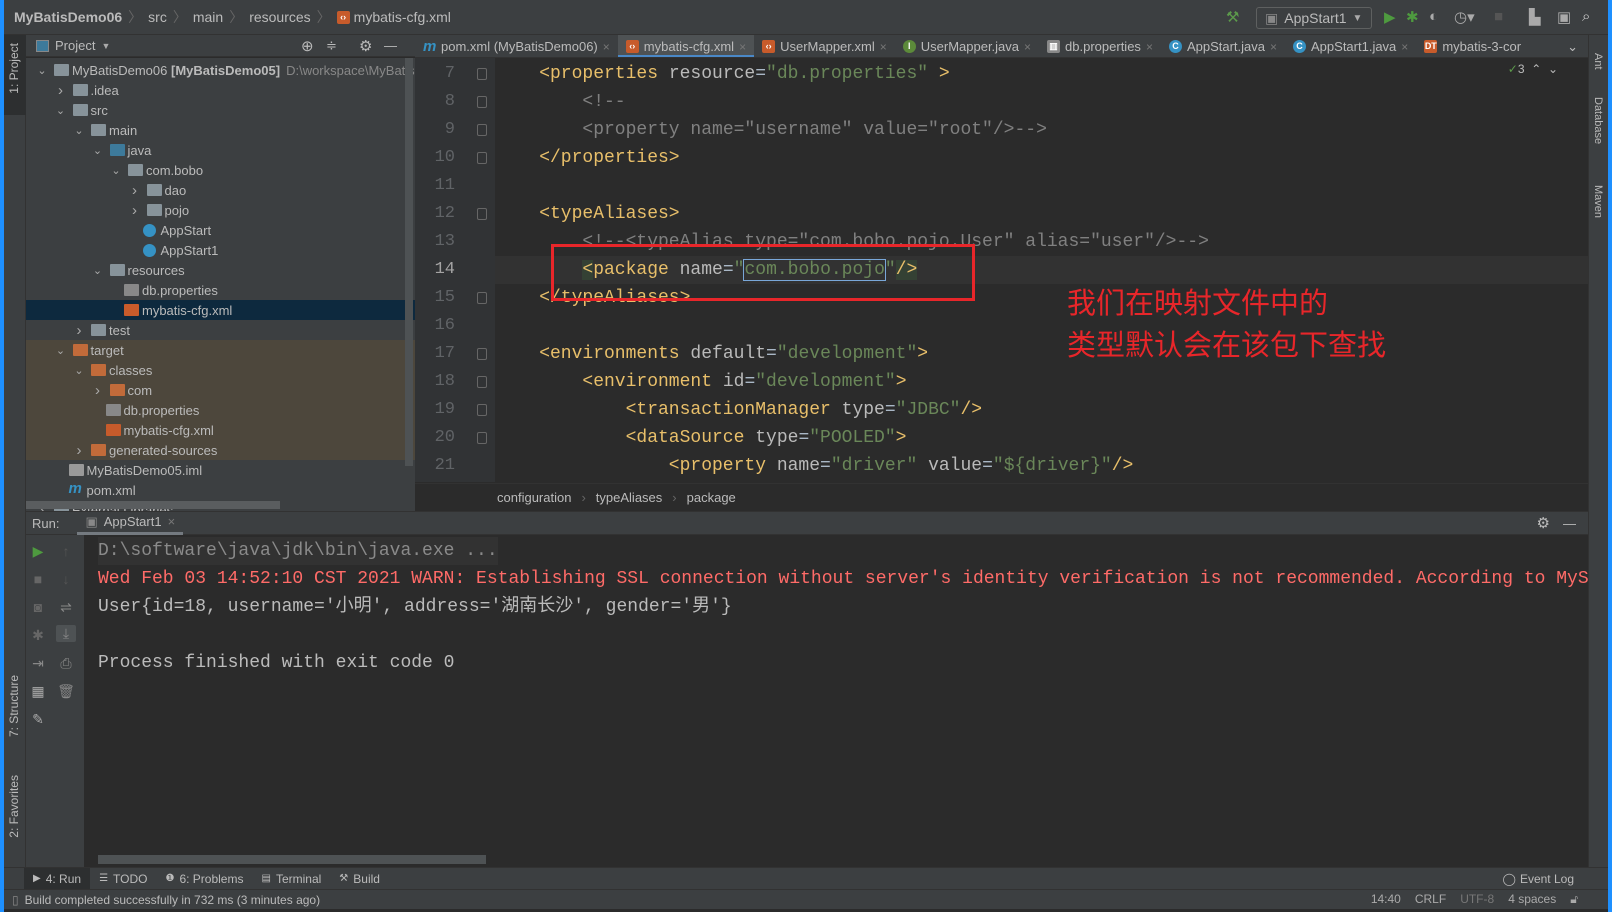 The height and width of the screenshot is (912, 1612). What do you see at coordinates (220, 390) in the screenshot?
I see `tree-item: › com` at bounding box center [220, 390].